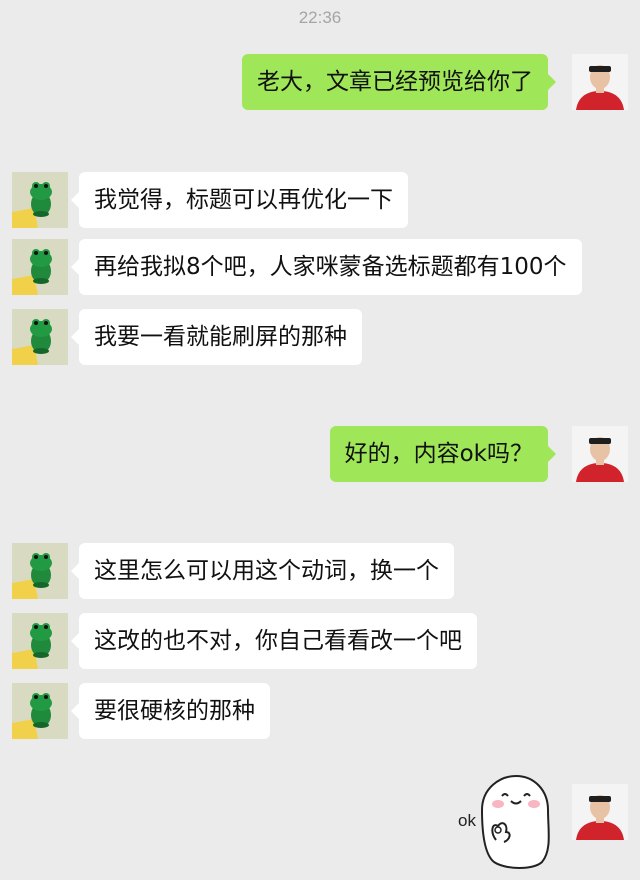 The width and height of the screenshot is (640, 880). What do you see at coordinates (330, 267) in the screenshot?
I see `message-text: 再给我拟8个吧，人家咪蒙备选标题都有100个` at bounding box center [330, 267].